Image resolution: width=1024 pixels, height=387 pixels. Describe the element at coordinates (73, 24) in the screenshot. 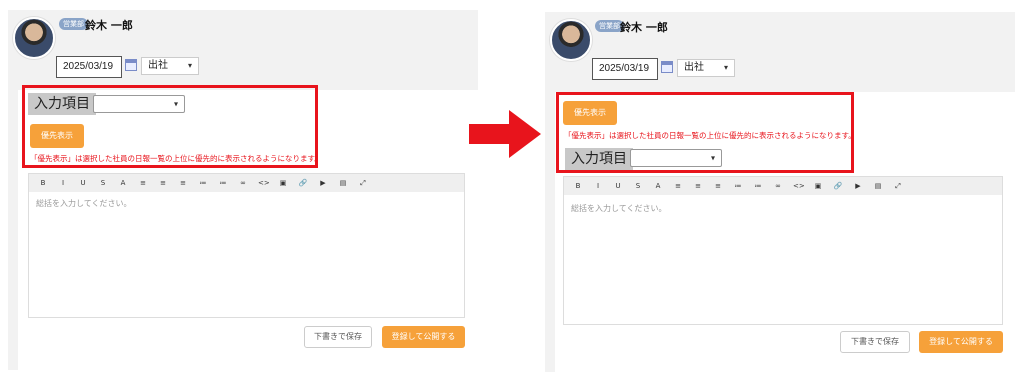

I see `dept-badge: 営業部` at that location.